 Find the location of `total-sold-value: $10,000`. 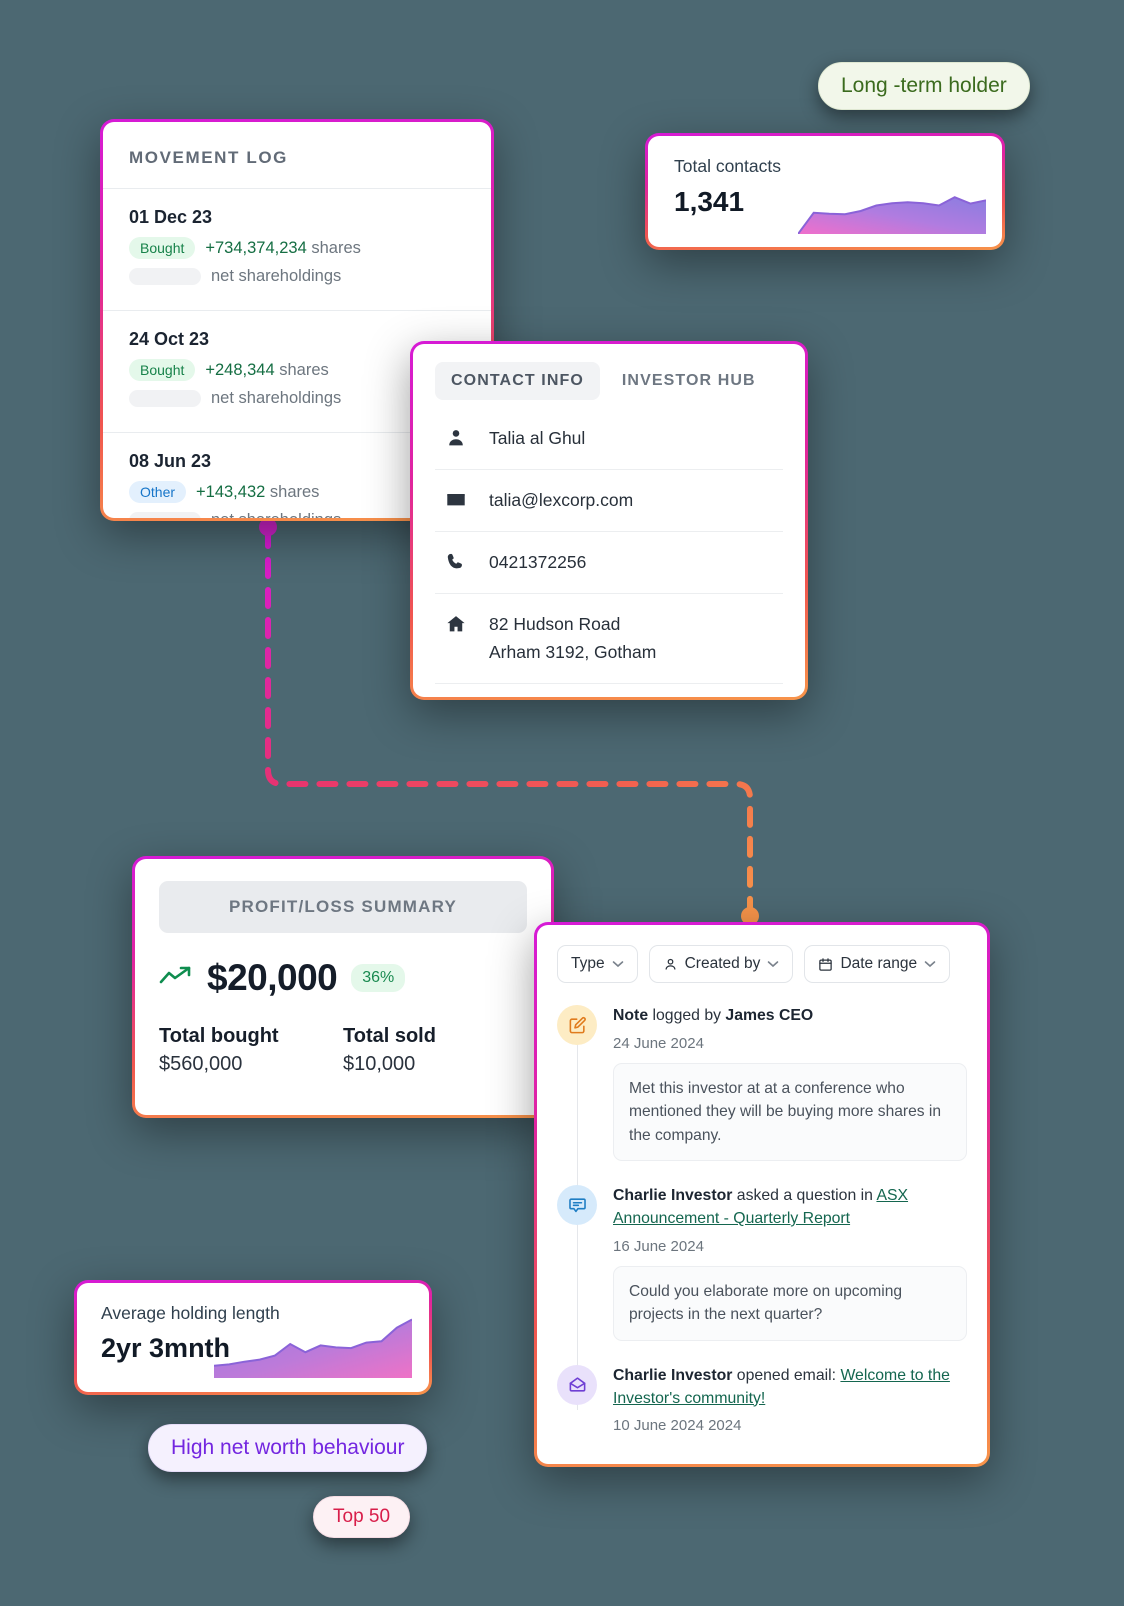

total-sold-value: $10,000 is located at coordinates (379, 1064).